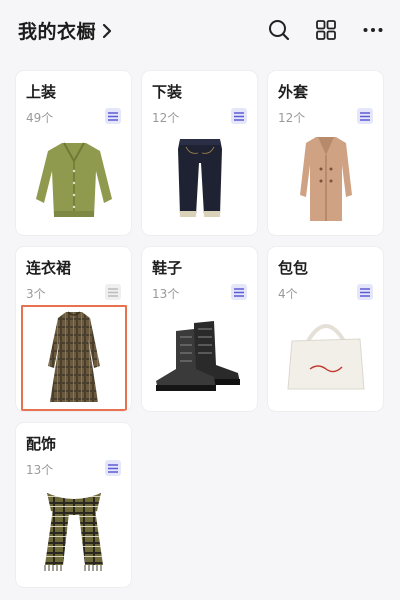 The image size is (400, 600). I want to click on camel-coat-image, so click(325, 179).